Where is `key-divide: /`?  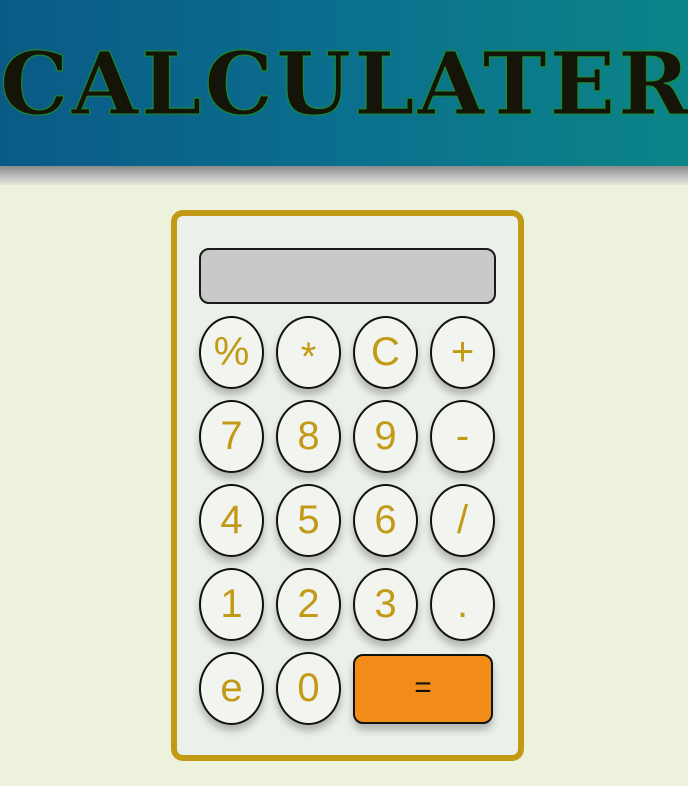
key-divide: / is located at coordinates (462, 520).